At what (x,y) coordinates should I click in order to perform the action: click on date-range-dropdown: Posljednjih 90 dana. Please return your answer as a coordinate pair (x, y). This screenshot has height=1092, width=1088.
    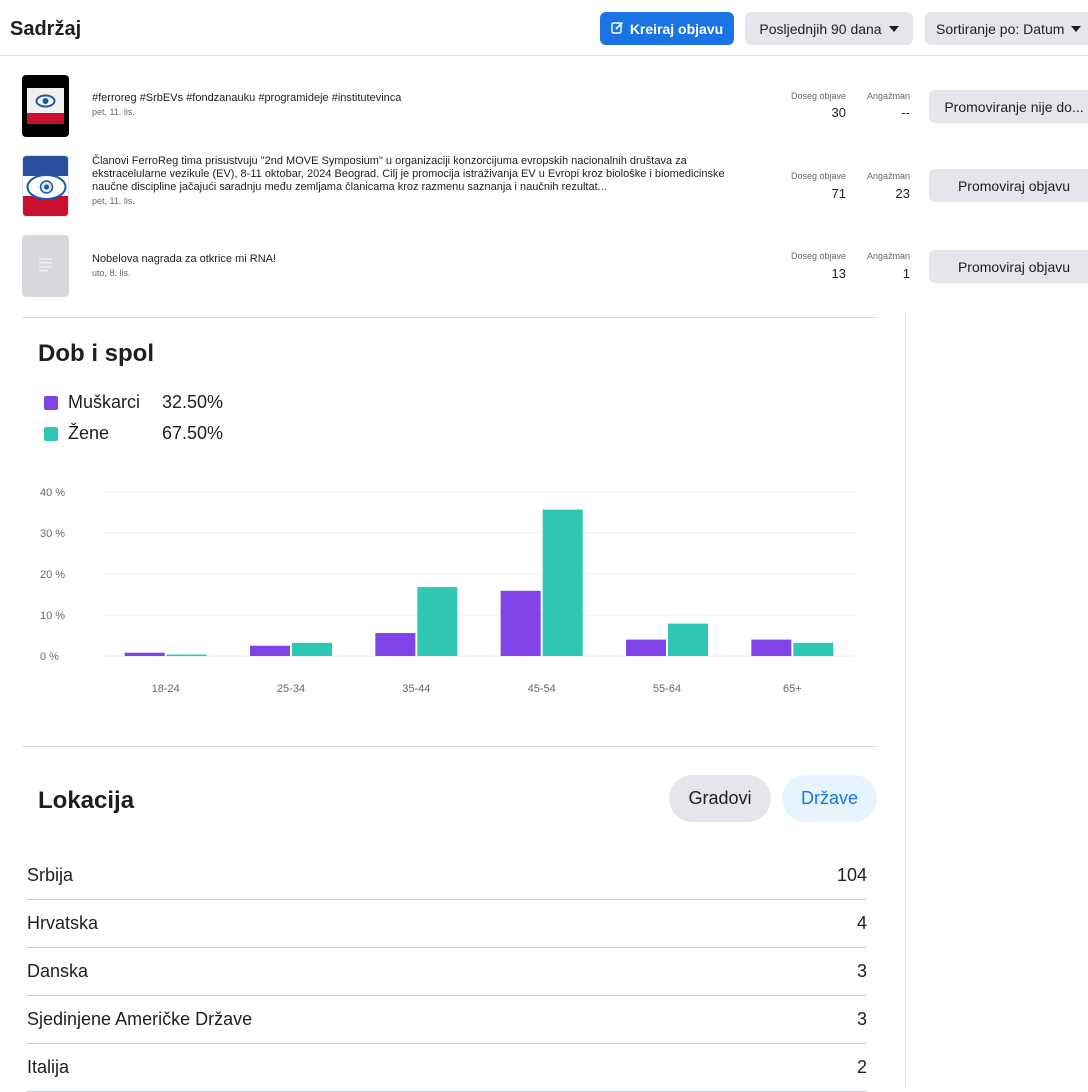
    Looking at the image, I should click on (829, 28).